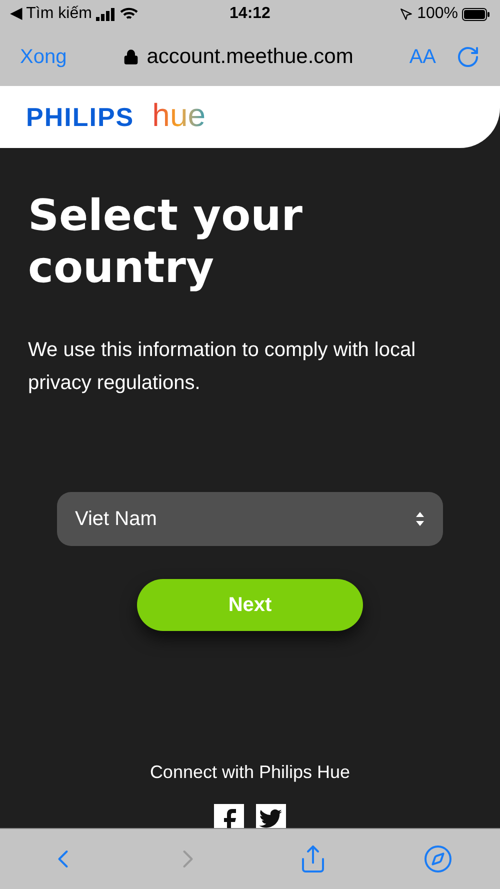 The width and height of the screenshot is (500, 889). What do you see at coordinates (420, 519) in the screenshot?
I see `sort-arrows-icon` at bounding box center [420, 519].